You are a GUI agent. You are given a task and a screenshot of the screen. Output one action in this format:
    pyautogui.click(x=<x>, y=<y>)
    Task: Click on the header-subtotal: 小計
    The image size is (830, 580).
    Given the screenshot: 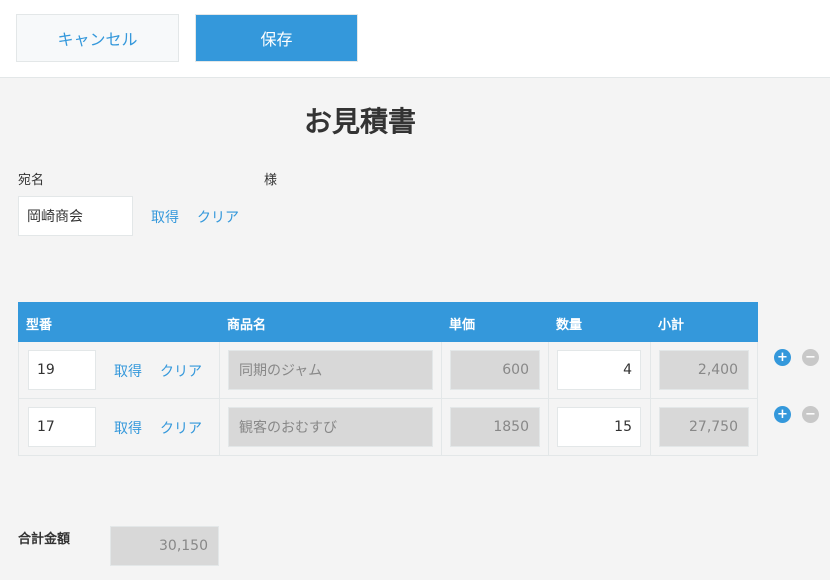 What is the action you would take?
    pyautogui.click(x=671, y=325)
    